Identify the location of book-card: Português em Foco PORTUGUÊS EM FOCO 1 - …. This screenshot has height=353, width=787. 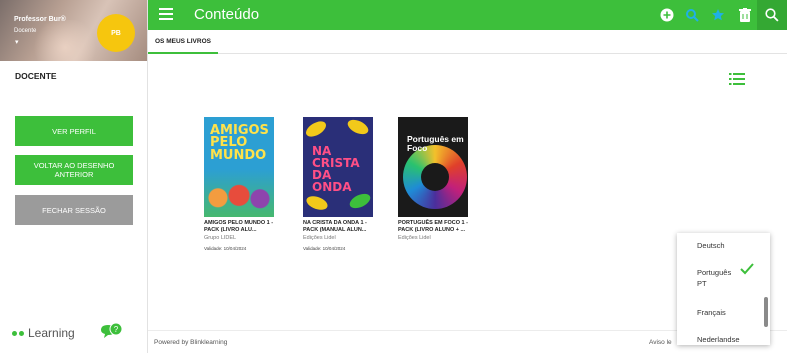
(438, 179).